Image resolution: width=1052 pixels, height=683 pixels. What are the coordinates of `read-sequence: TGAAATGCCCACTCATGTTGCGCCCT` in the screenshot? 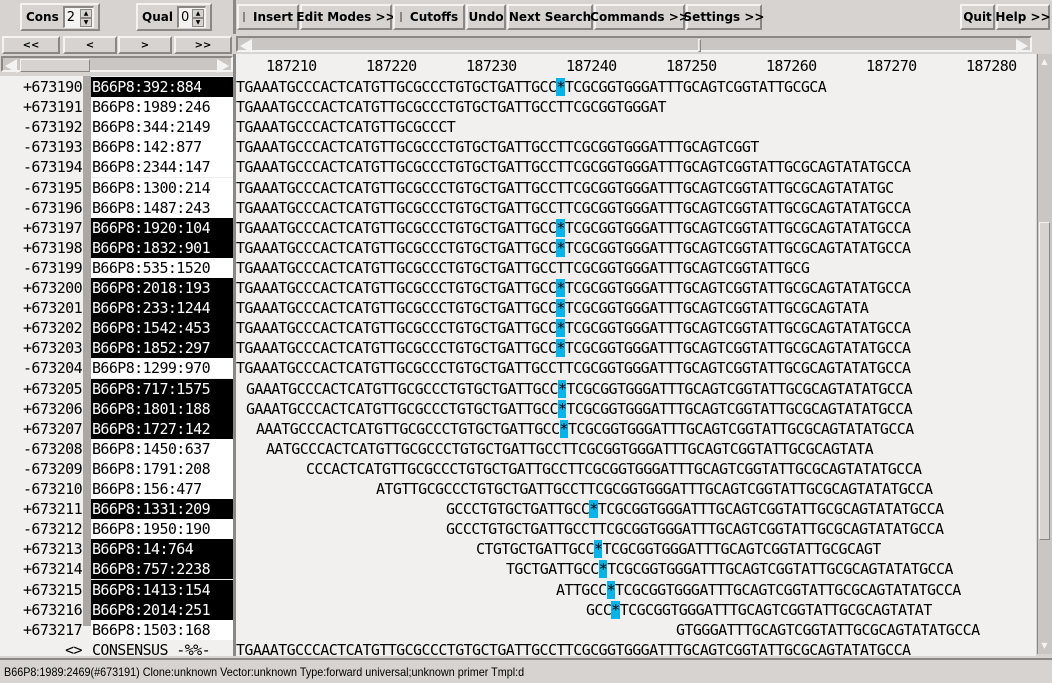 It's located at (346, 127).